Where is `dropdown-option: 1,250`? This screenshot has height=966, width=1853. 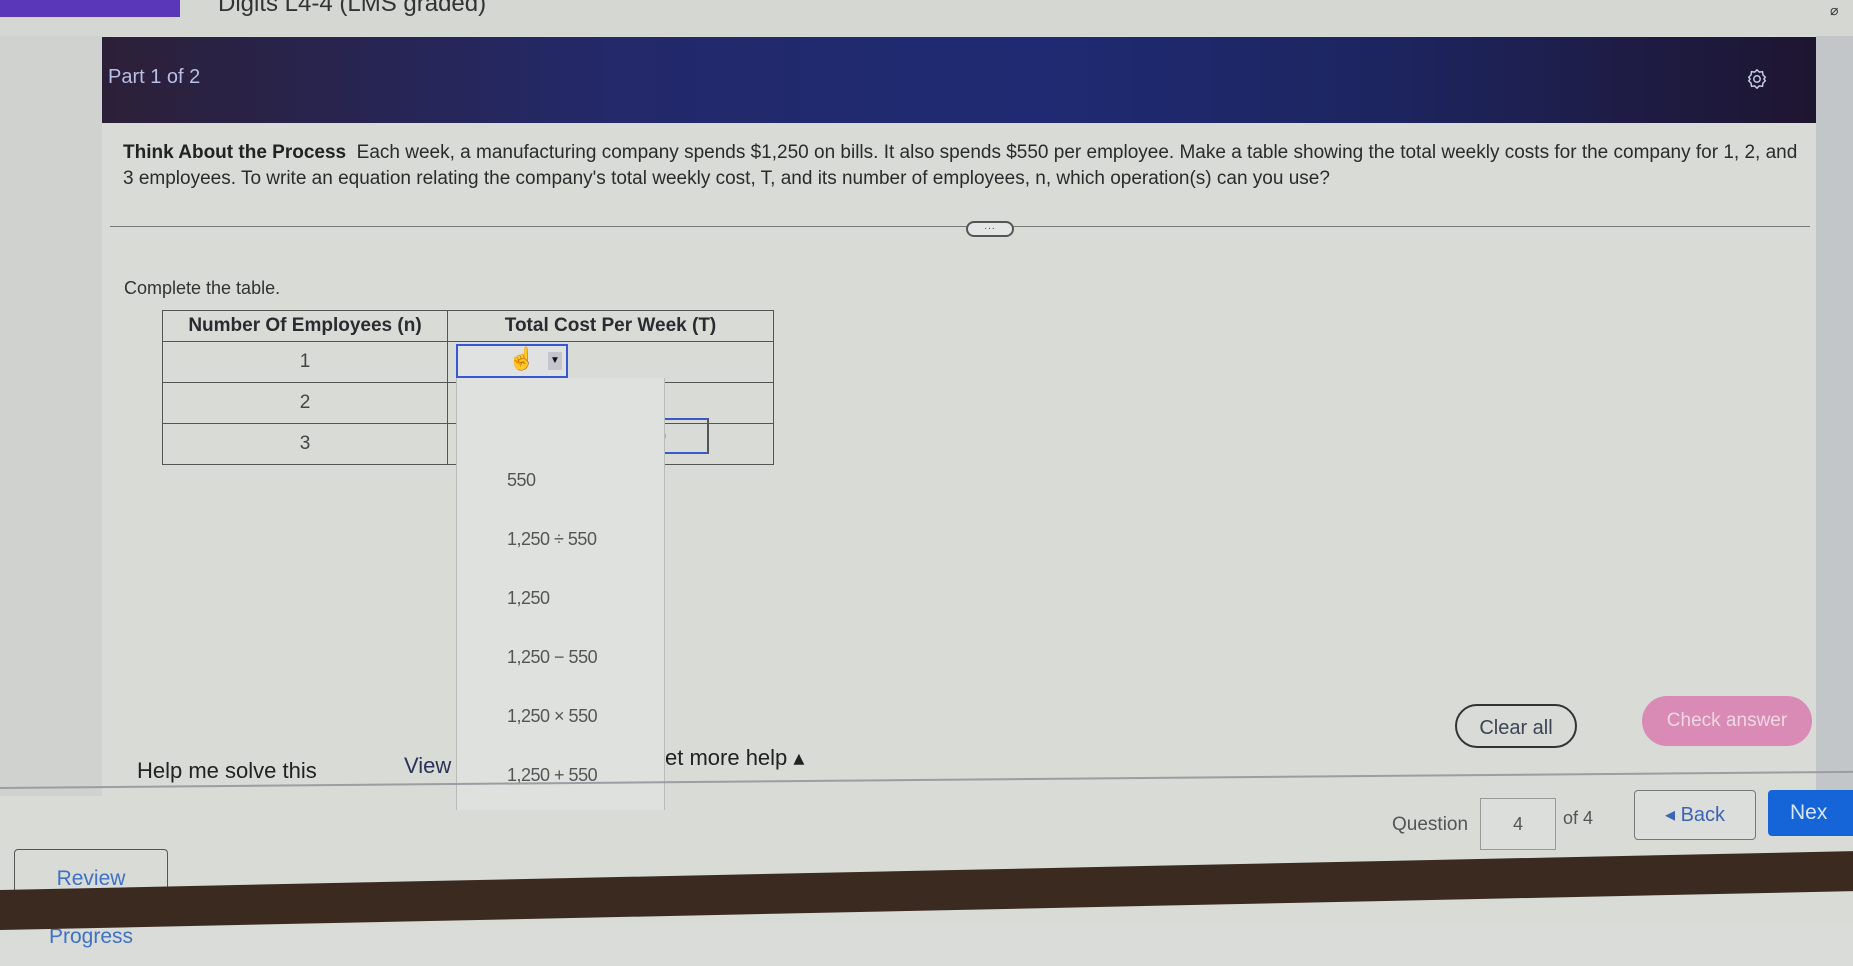
dropdown-option: 1,250 is located at coordinates (528, 598).